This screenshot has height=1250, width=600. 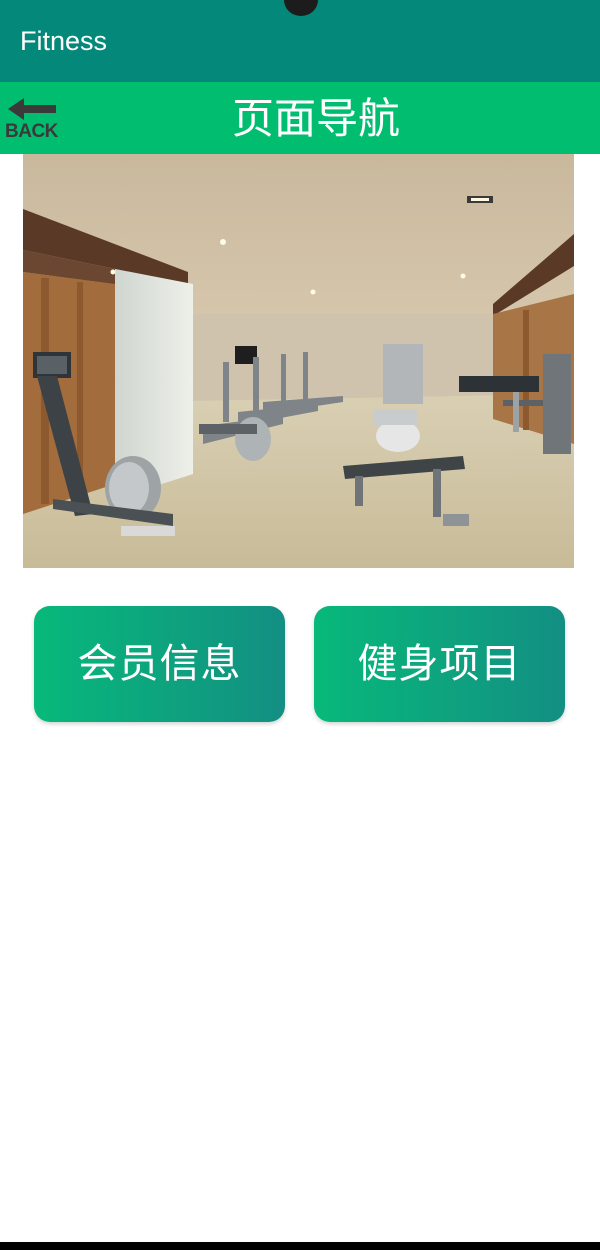 I want to click on member-info-button: 会员信息, so click(x=159, y=664).